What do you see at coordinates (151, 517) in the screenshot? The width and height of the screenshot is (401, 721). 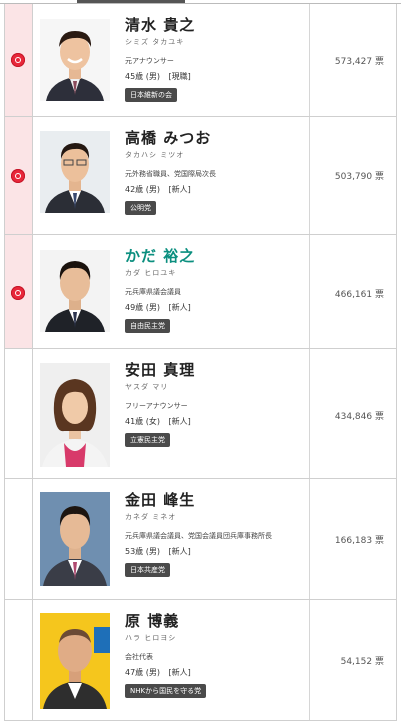 I see `candidate-kana: カネダ ミネオ` at bounding box center [151, 517].